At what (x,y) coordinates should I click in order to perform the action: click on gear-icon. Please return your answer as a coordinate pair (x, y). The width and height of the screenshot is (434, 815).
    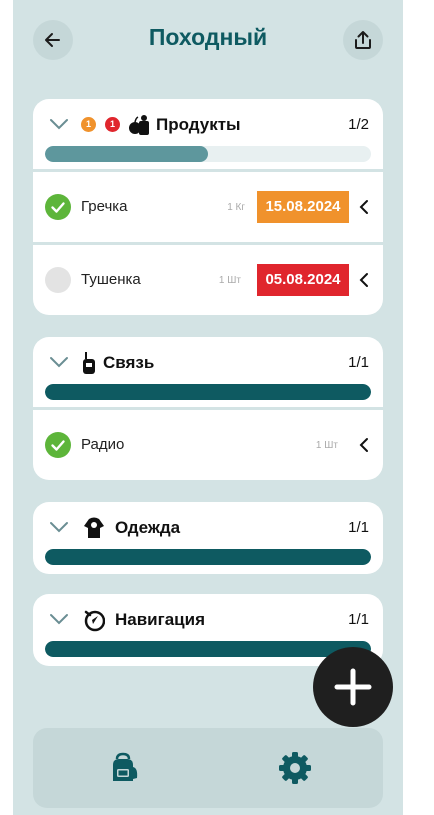
    Looking at the image, I should click on (295, 768).